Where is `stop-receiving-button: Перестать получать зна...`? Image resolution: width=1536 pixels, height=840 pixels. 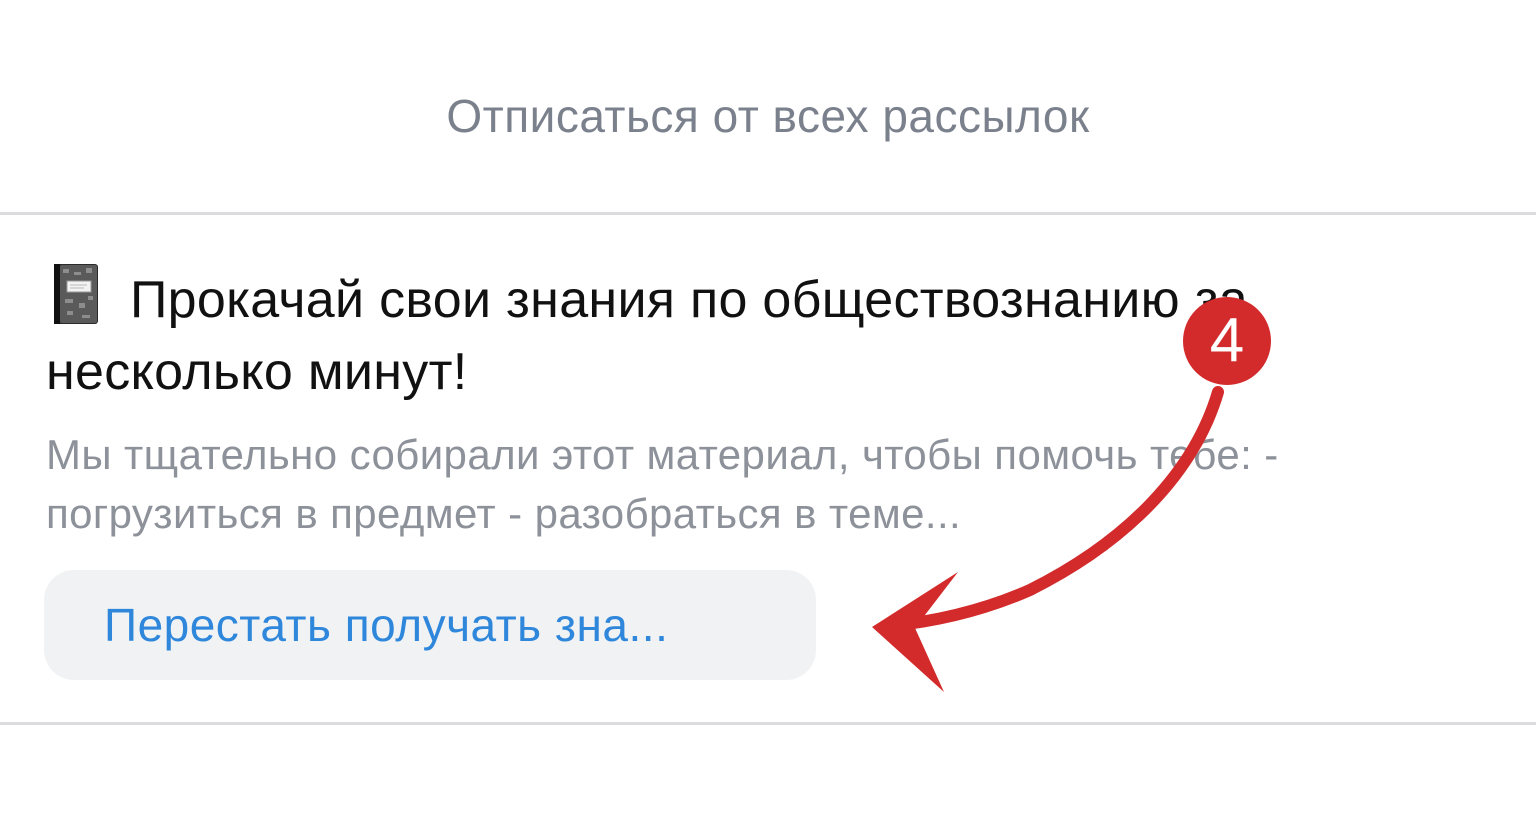
stop-receiving-button: Перестать получать зна... is located at coordinates (430, 625).